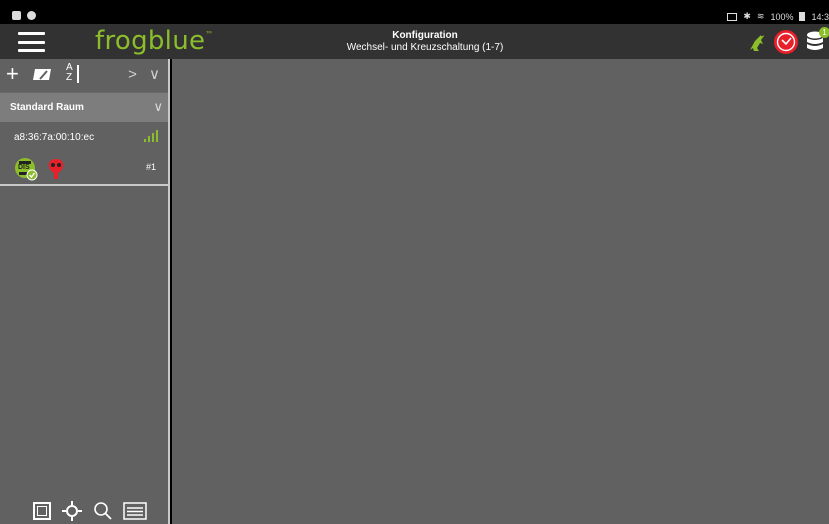 Image resolution: width=829 pixels, height=524 pixels. Describe the element at coordinates (103, 511) in the screenshot. I see `search-icon` at that location.